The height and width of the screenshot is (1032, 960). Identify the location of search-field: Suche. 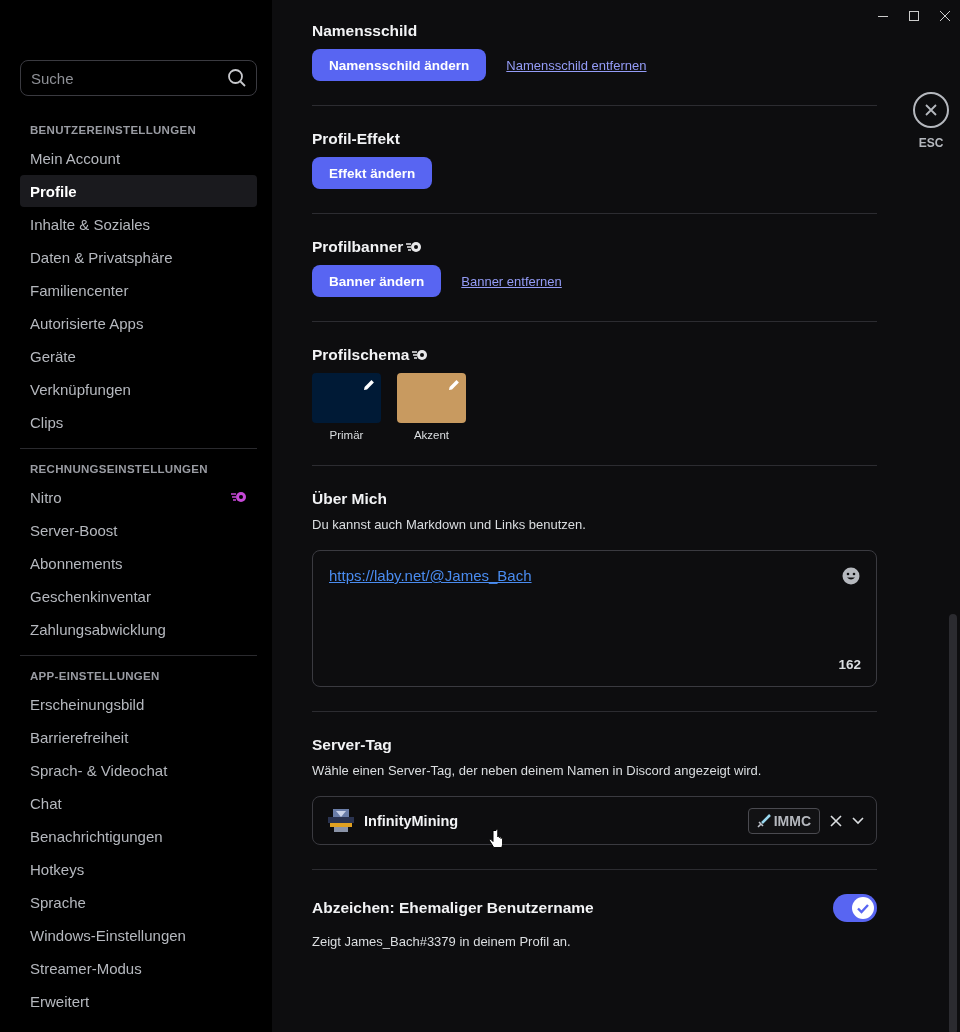
(138, 78).